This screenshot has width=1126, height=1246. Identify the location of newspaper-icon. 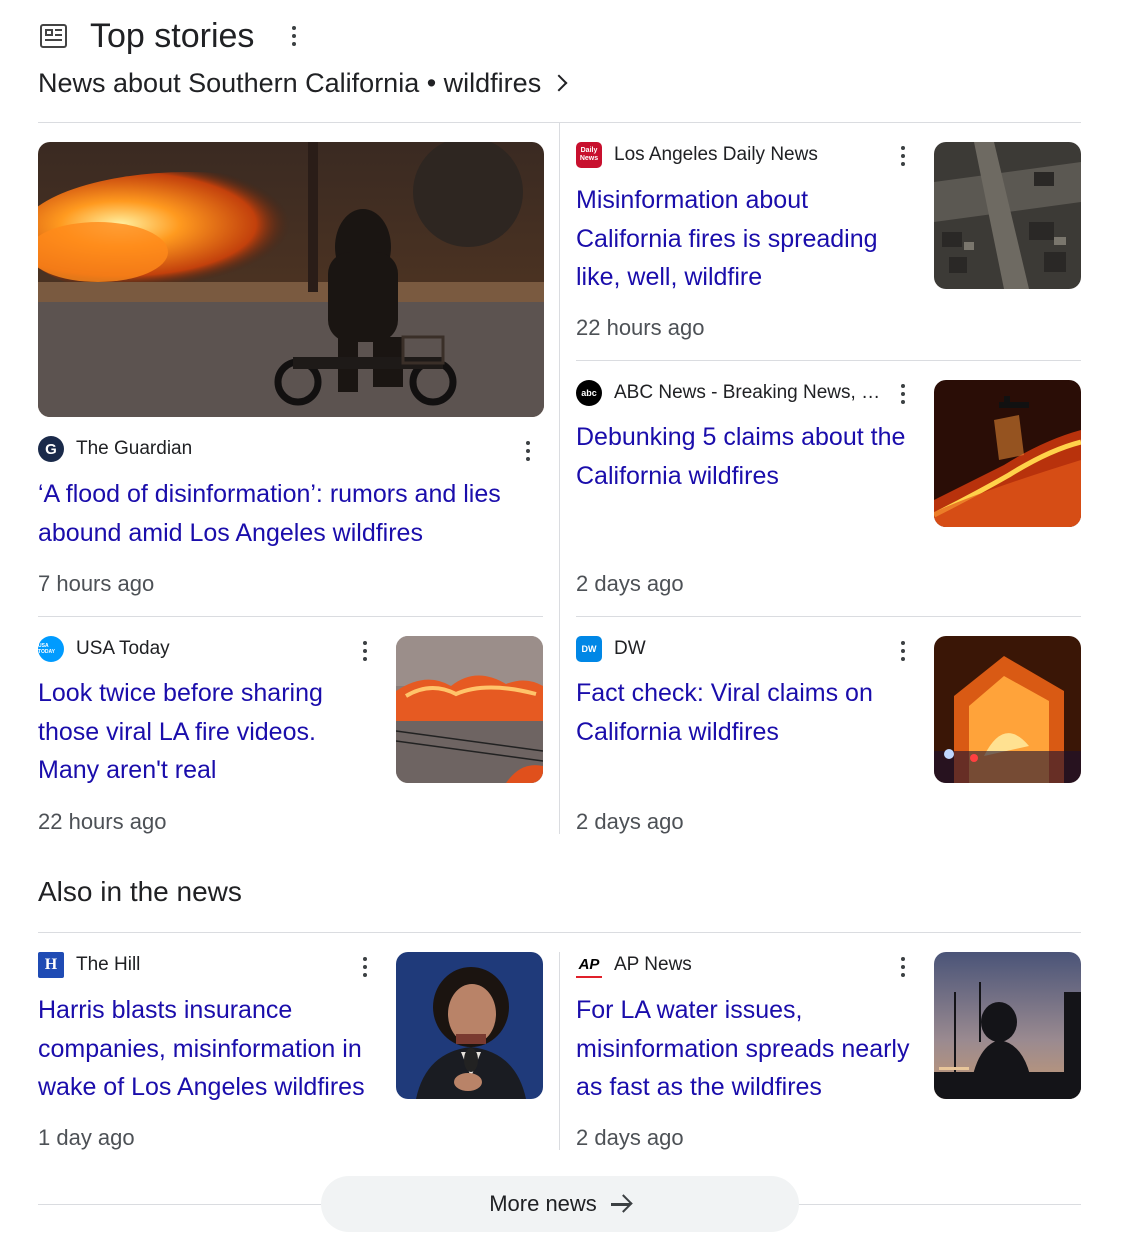
(53, 36).